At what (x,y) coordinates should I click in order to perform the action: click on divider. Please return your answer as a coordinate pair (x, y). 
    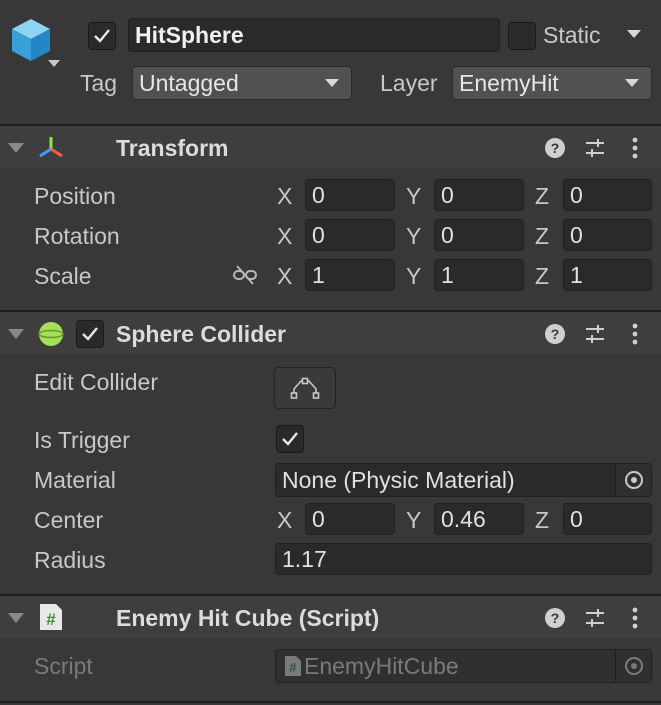
    Looking at the image, I should click on (330, 702).